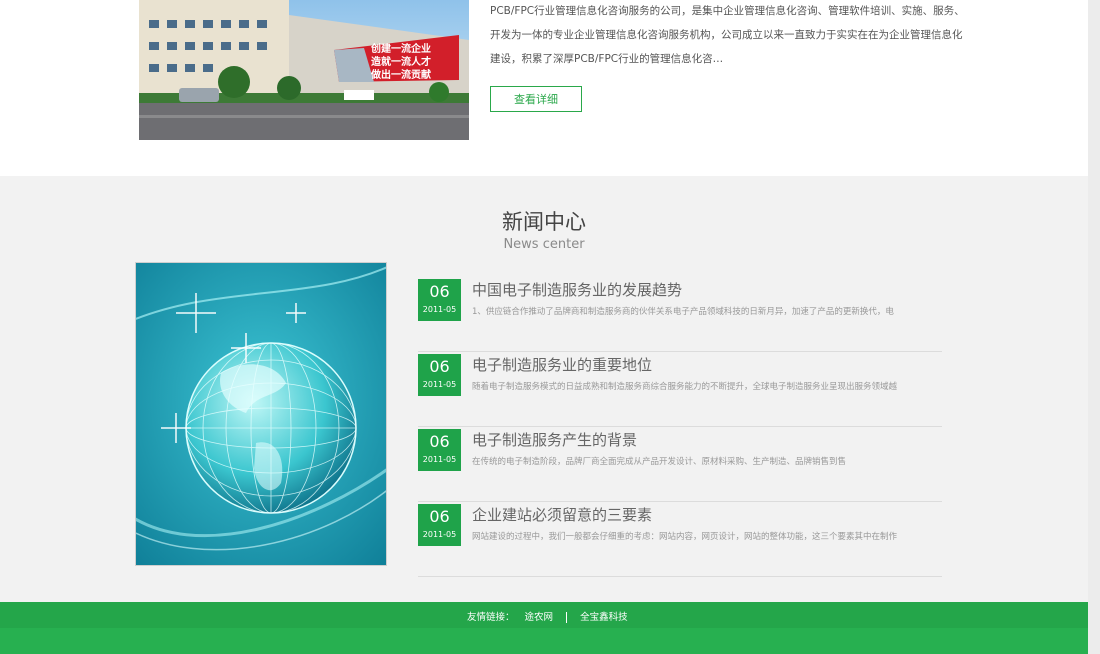  Describe the element at coordinates (567, 617) in the screenshot. I see `link-divider` at that location.